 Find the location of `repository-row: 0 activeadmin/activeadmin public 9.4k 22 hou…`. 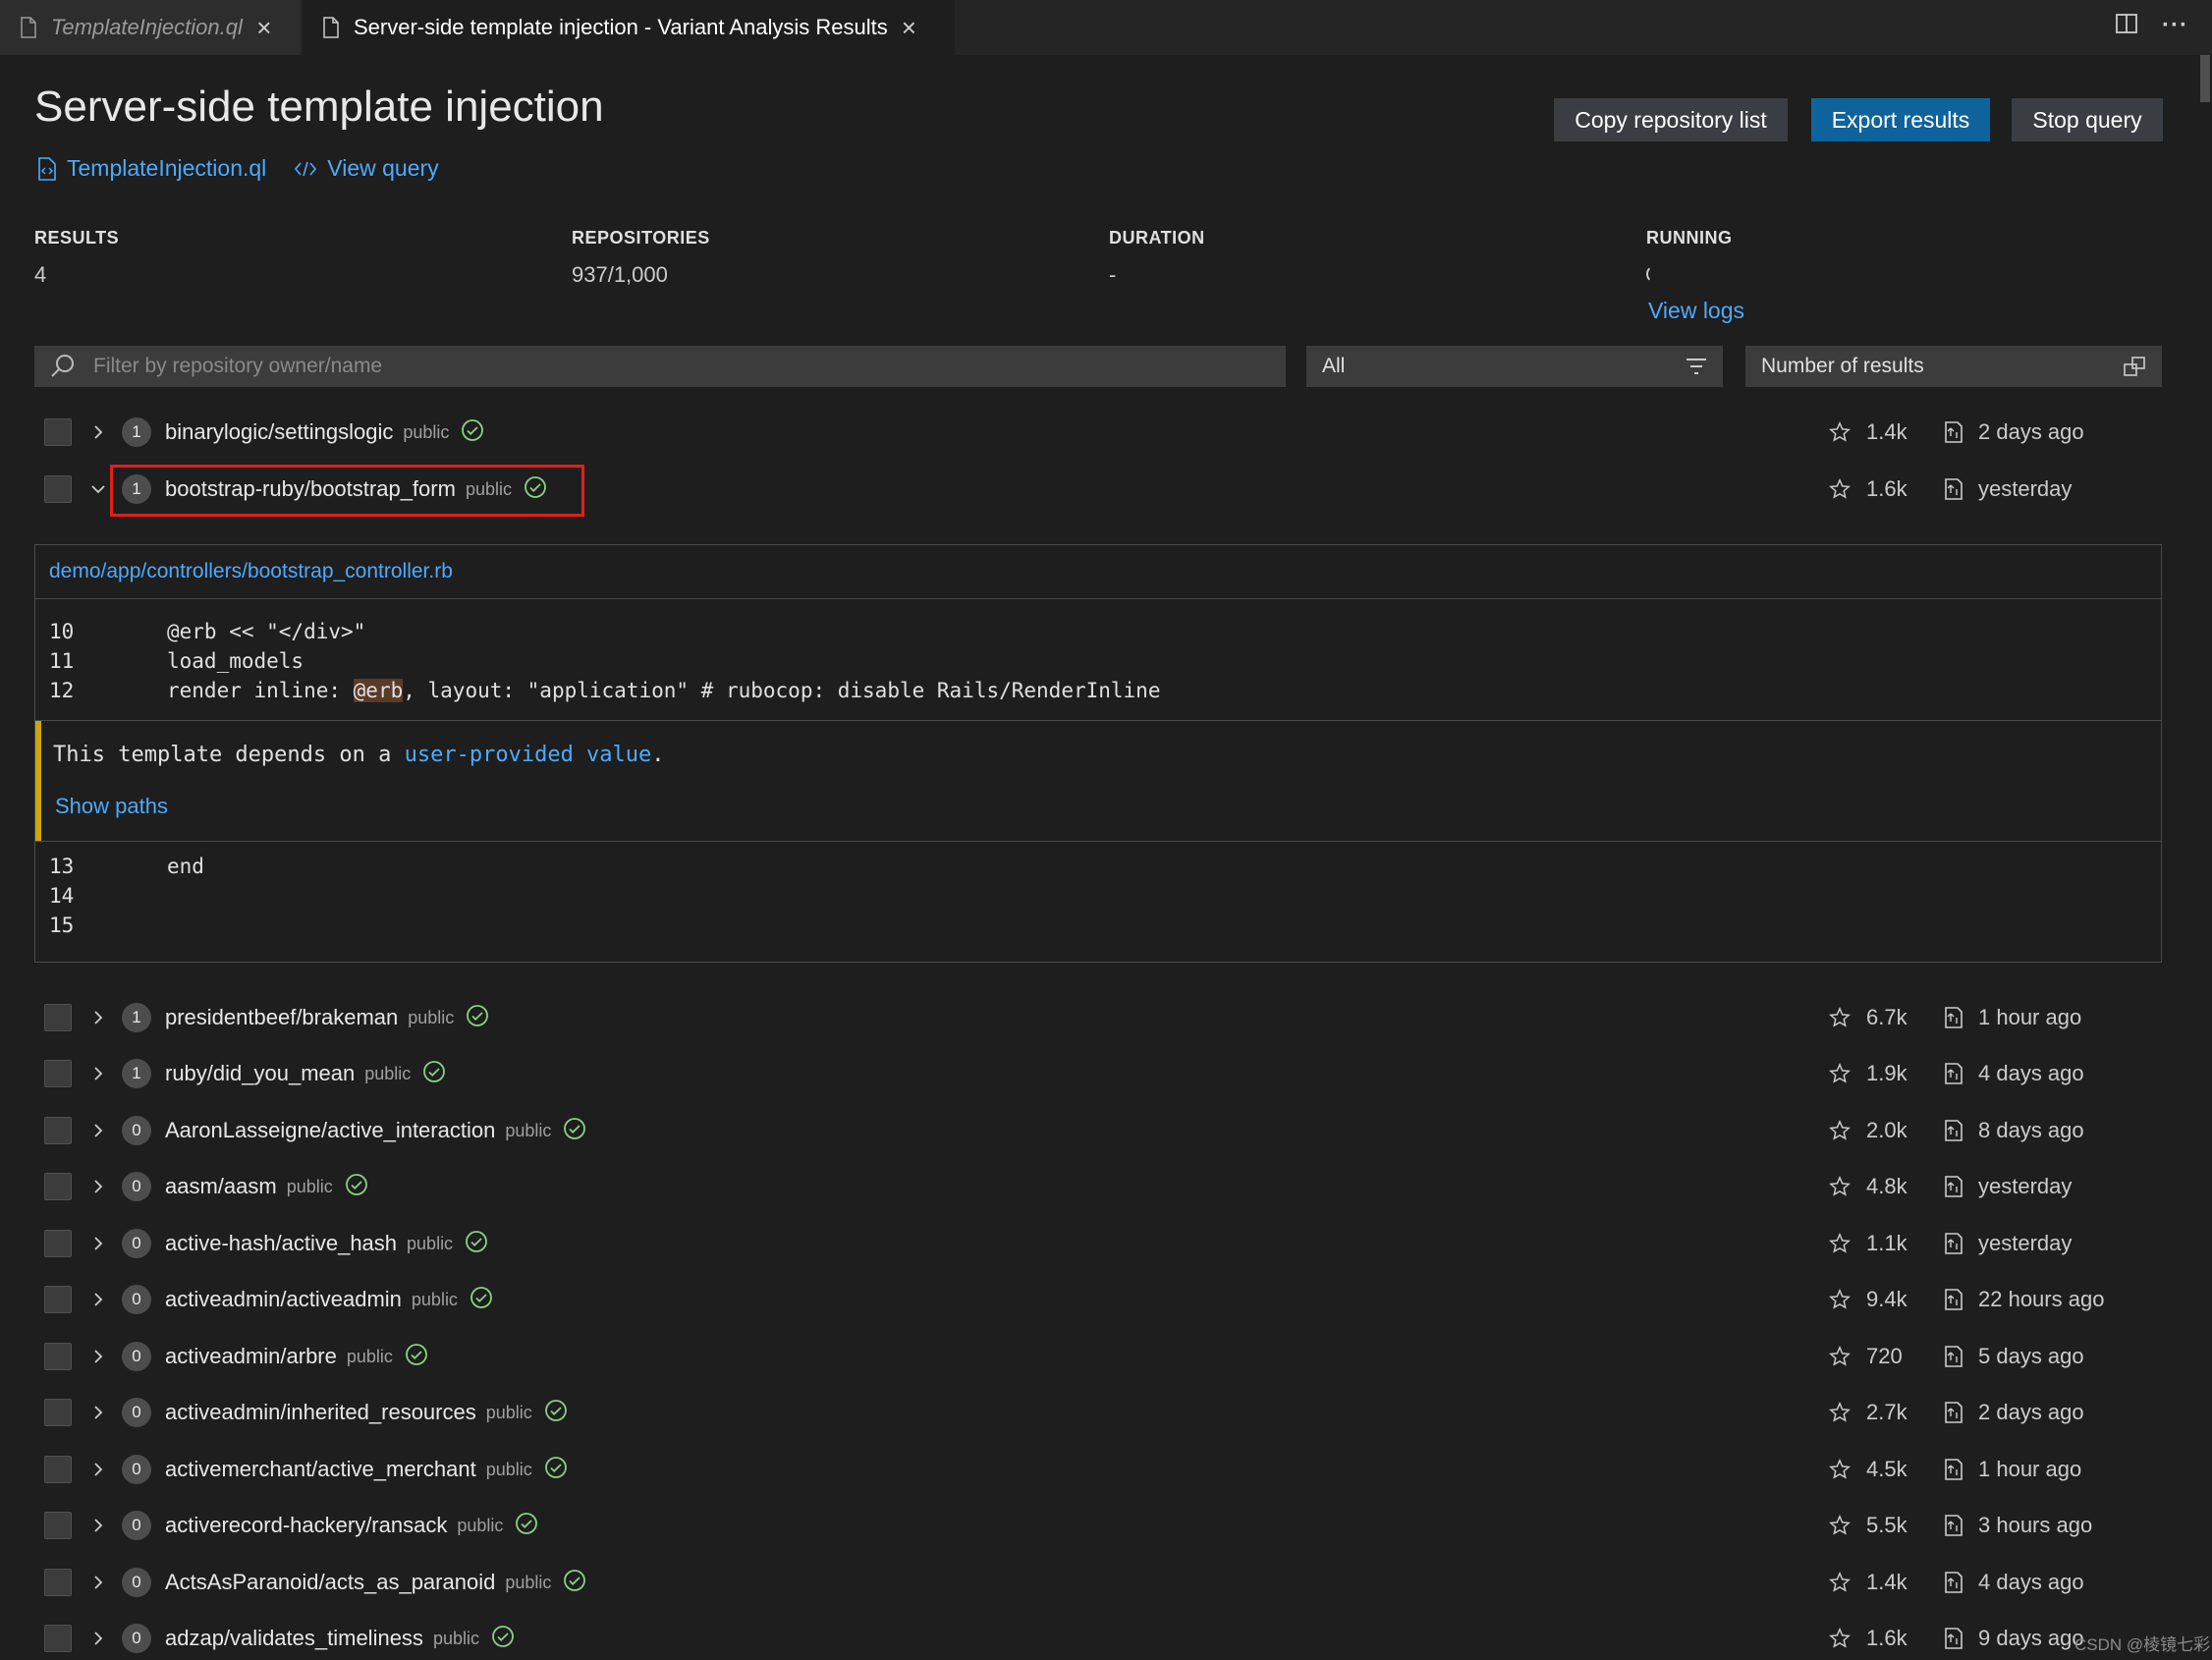

repository-row: 0 activeadmin/activeadmin public 9.4k 22 hou… is located at coordinates (1095, 1300).